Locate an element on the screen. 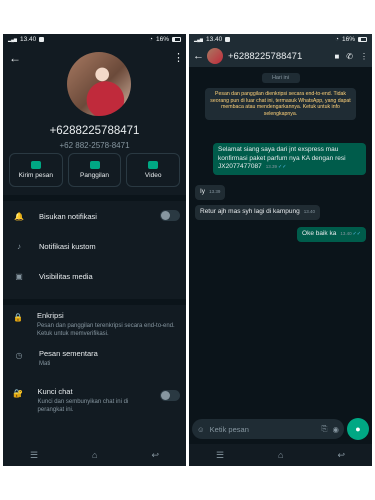 This screenshot has width=375, height=500. send-message-button: Kirim pesan is located at coordinates (36, 170).